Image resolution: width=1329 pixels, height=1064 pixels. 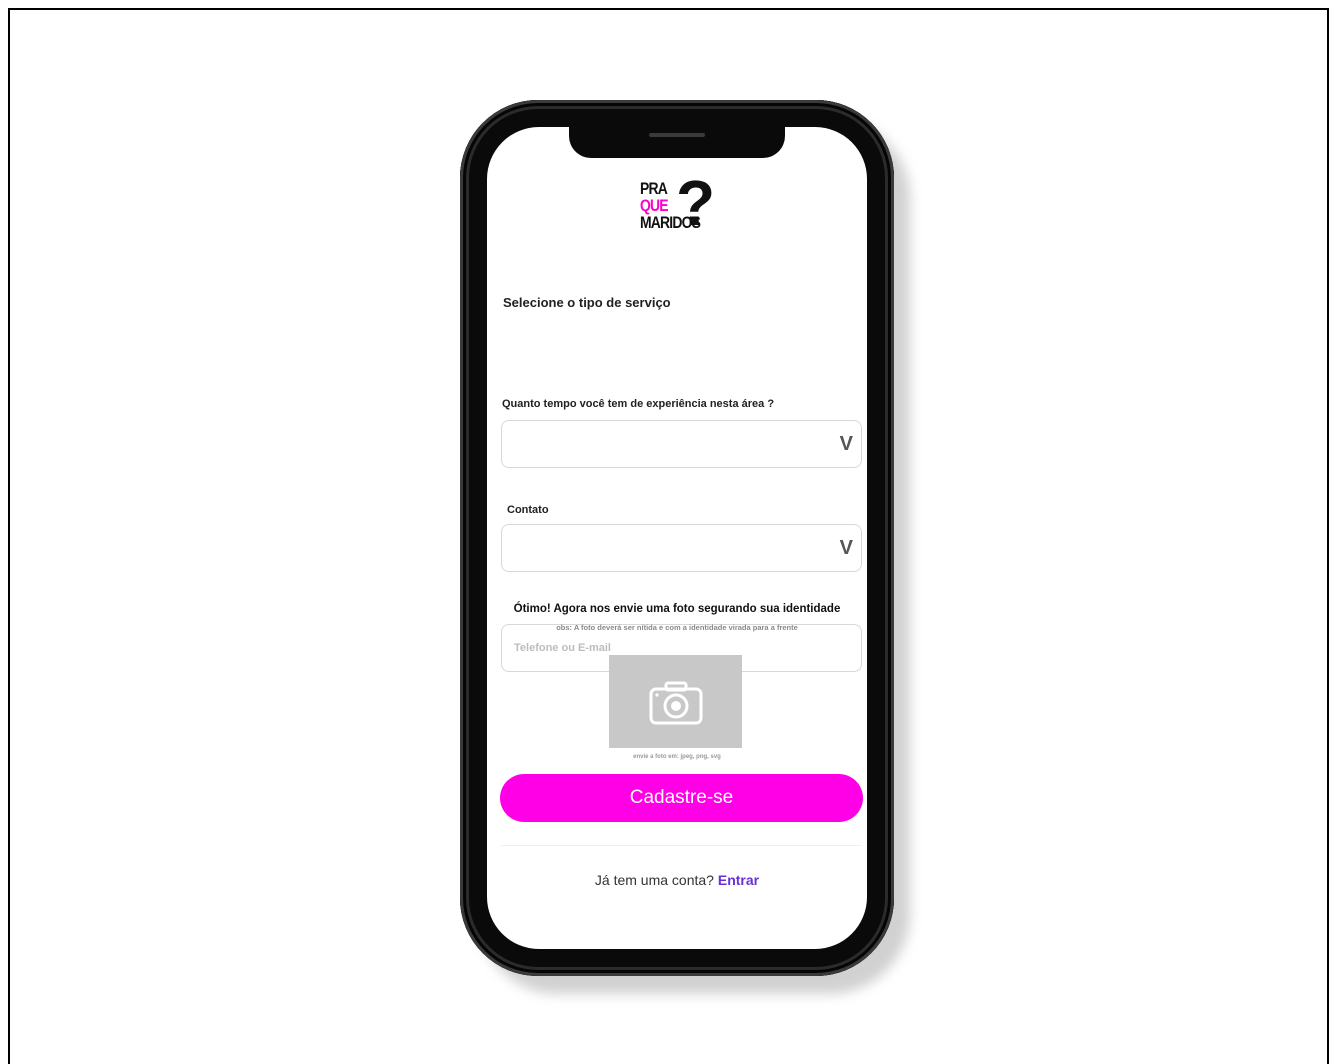 What do you see at coordinates (681, 444) in the screenshot?
I see `service-type-select: V` at bounding box center [681, 444].